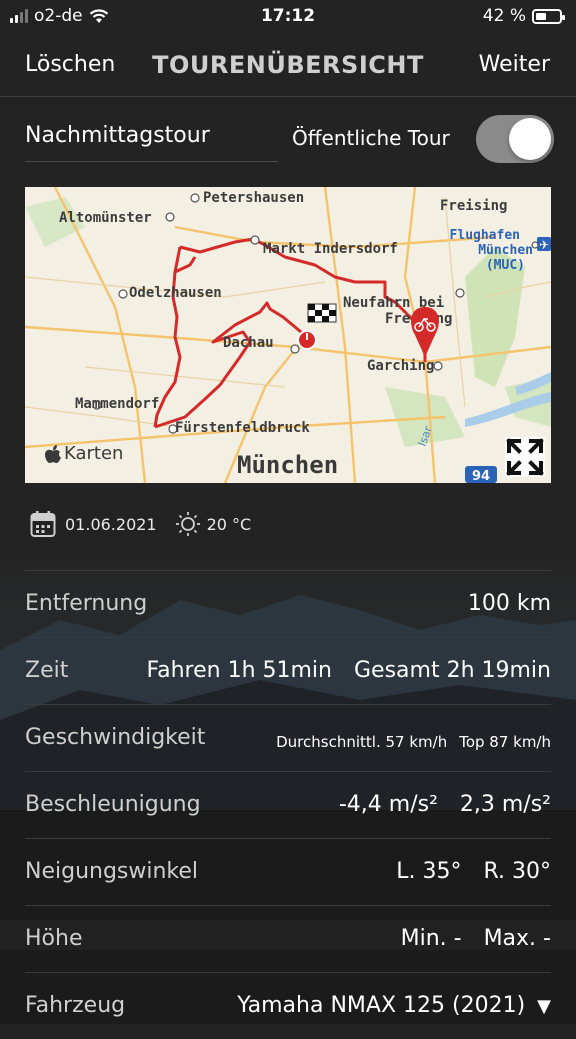 Image resolution: width=576 pixels, height=1039 pixels. I want to click on map-label-freising: Freising, so click(473, 206).